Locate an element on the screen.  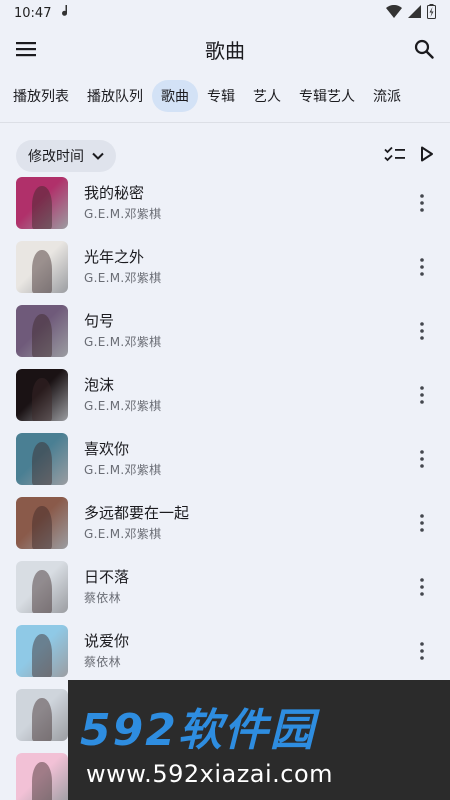
signal-icon is located at coordinates (414, 13).